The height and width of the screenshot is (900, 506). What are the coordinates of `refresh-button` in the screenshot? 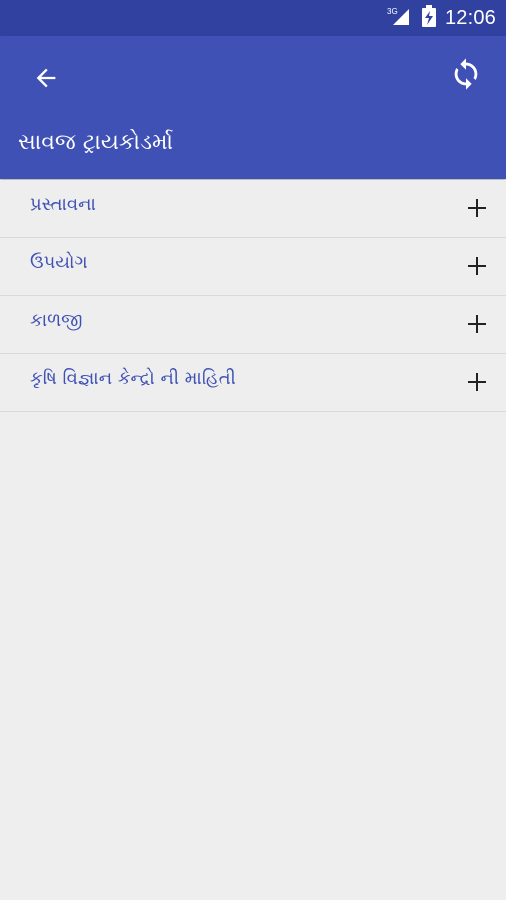 It's located at (466, 76).